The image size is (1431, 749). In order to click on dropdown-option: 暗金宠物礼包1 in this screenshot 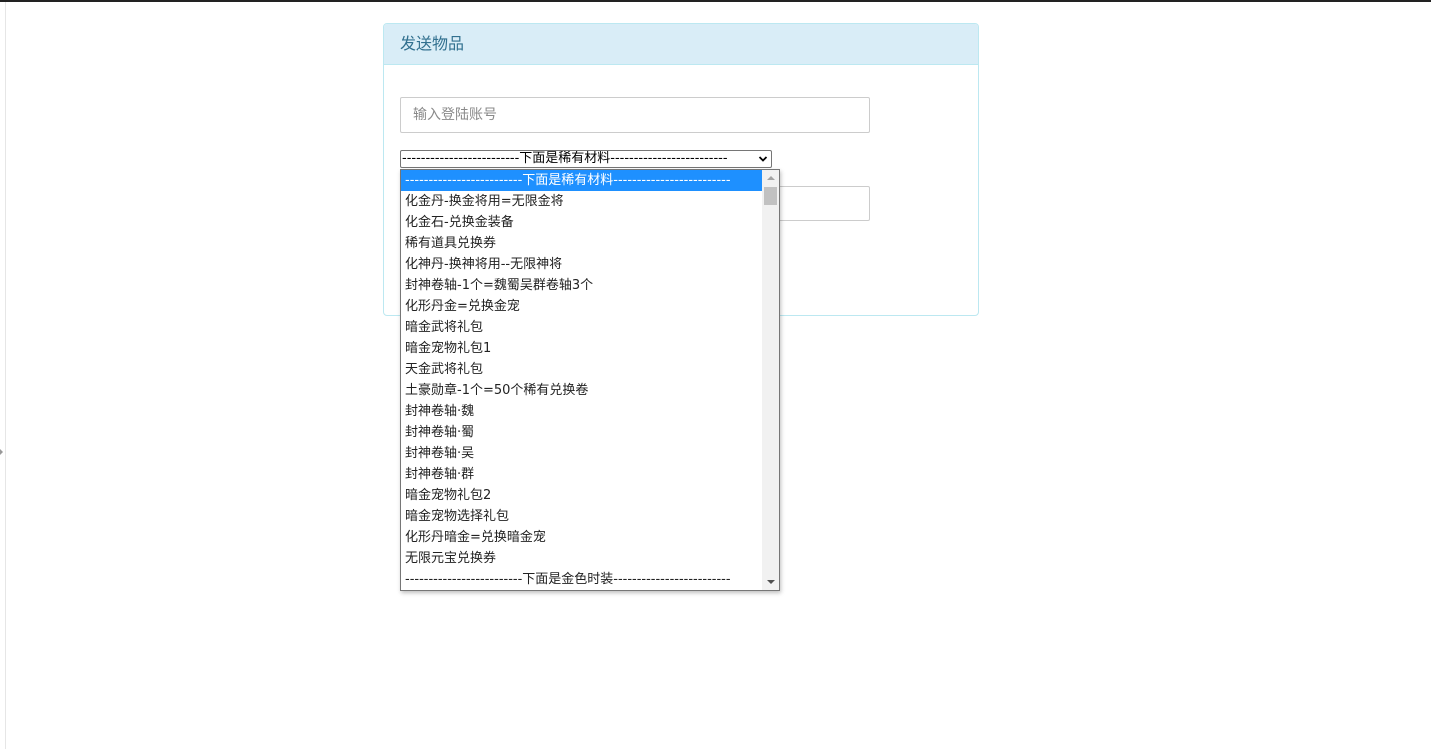, I will do `click(581, 348)`.